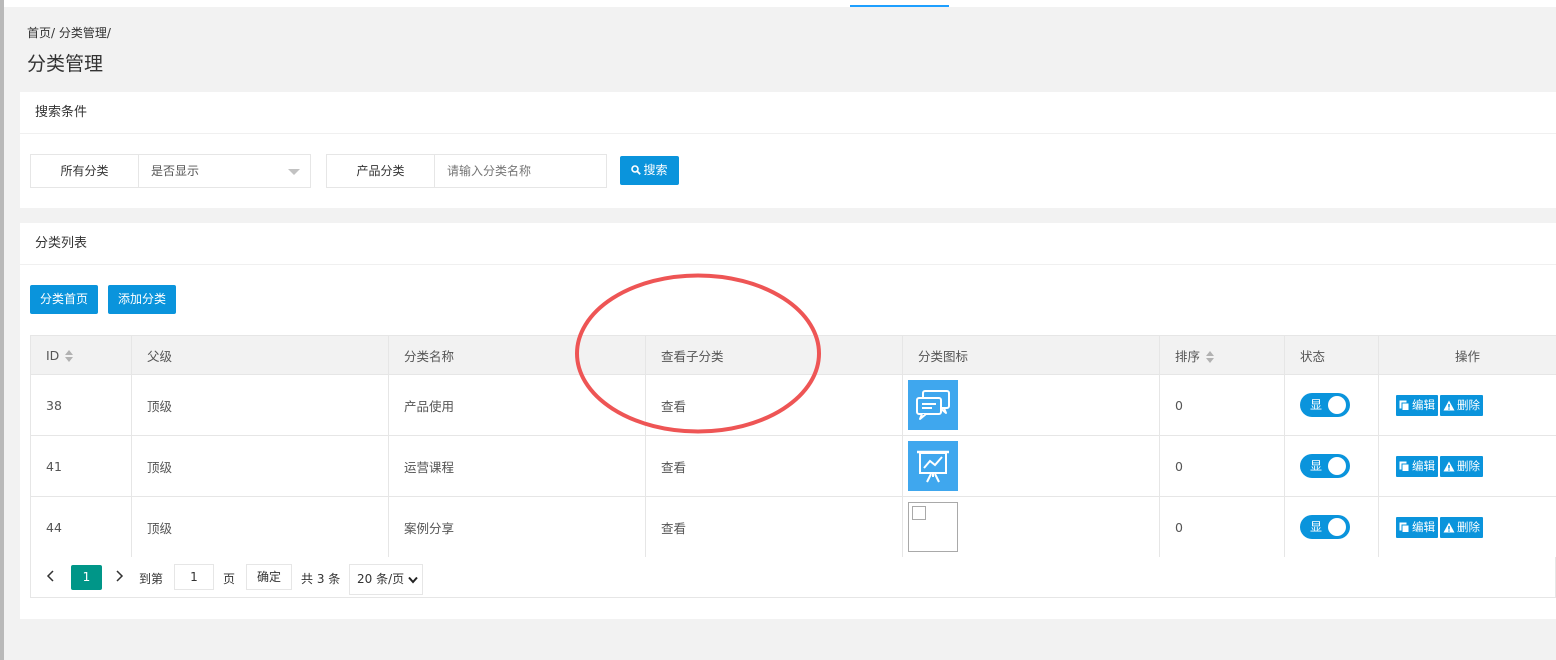 Image resolution: width=1556 pixels, height=660 pixels. What do you see at coordinates (151, 579) in the screenshot?
I see `goto-label: 到第` at bounding box center [151, 579].